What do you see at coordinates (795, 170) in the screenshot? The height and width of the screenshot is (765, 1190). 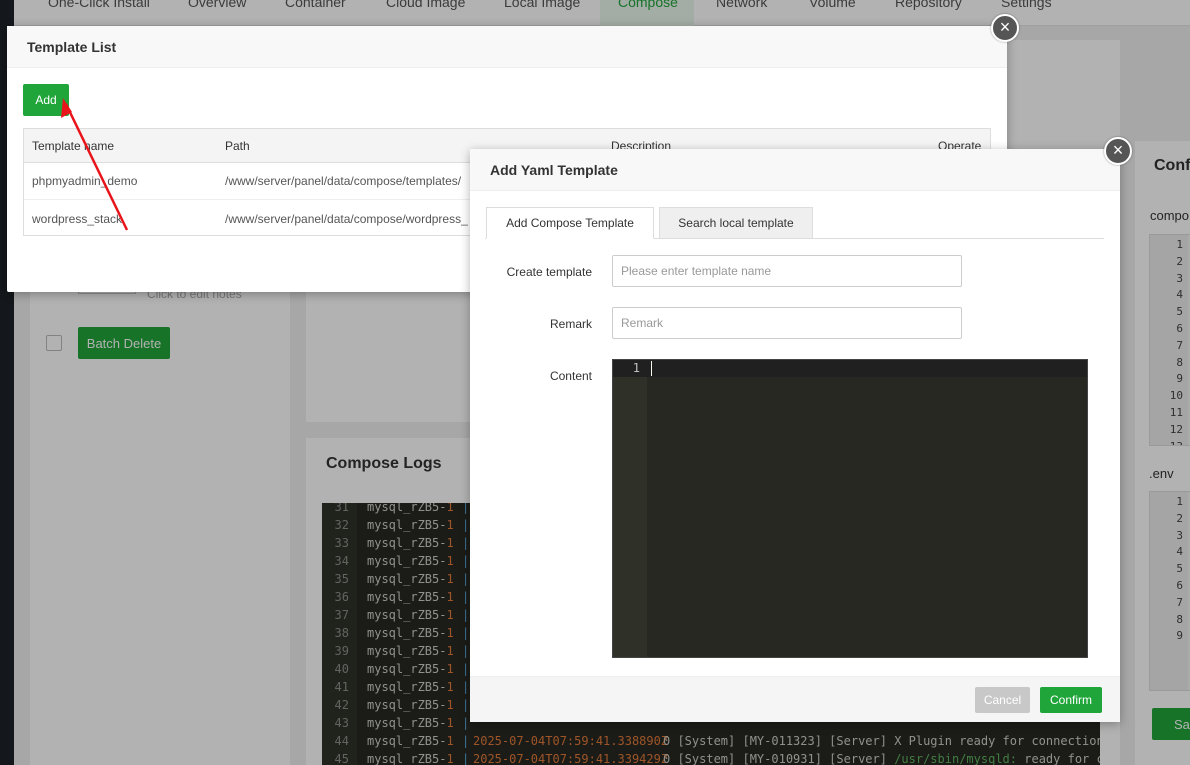 I see `add-yaml-title: Add Yaml Template` at bounding box center [795, 170].